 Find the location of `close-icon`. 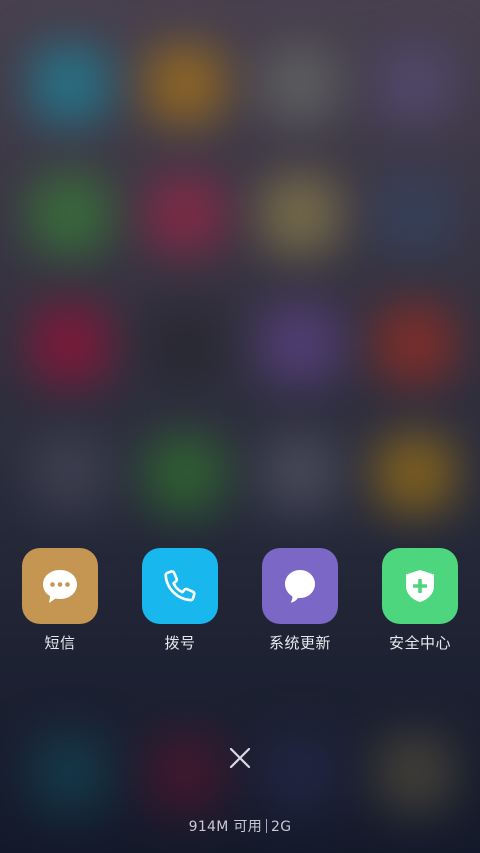

close-icon is located at coordinates (240, 758).